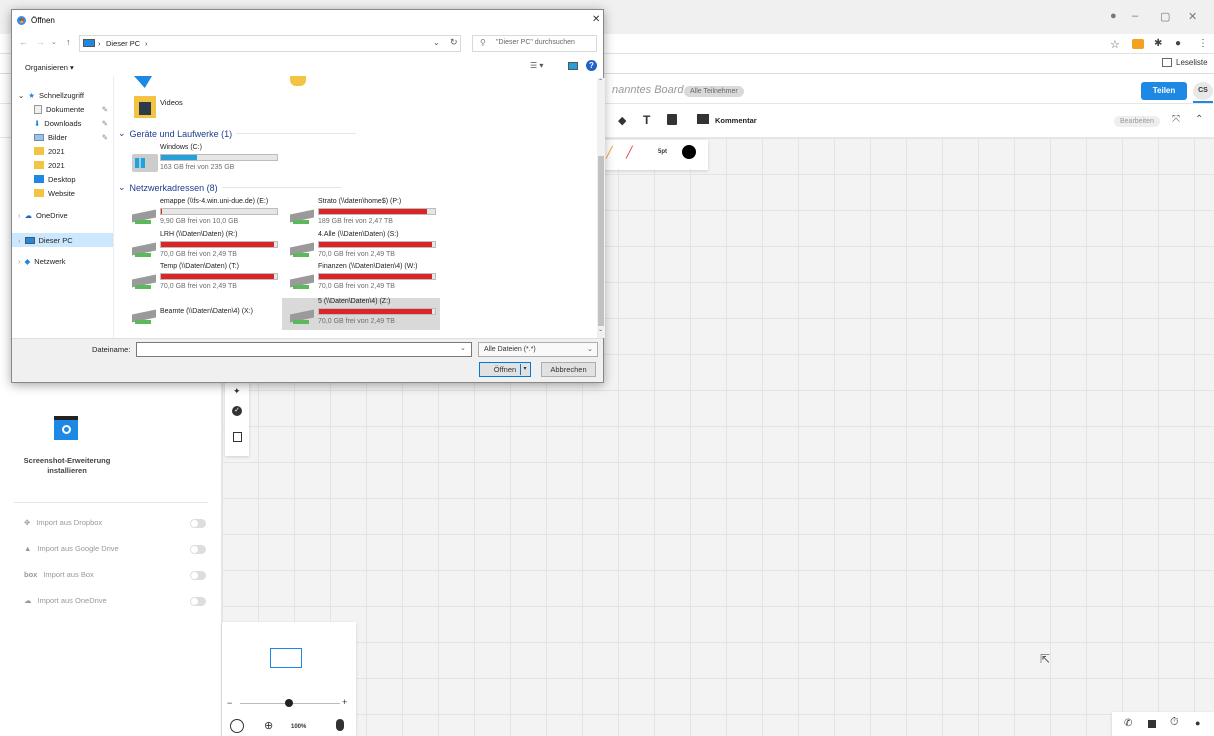  I want to click on forward-icon: →, so click(40, 42).